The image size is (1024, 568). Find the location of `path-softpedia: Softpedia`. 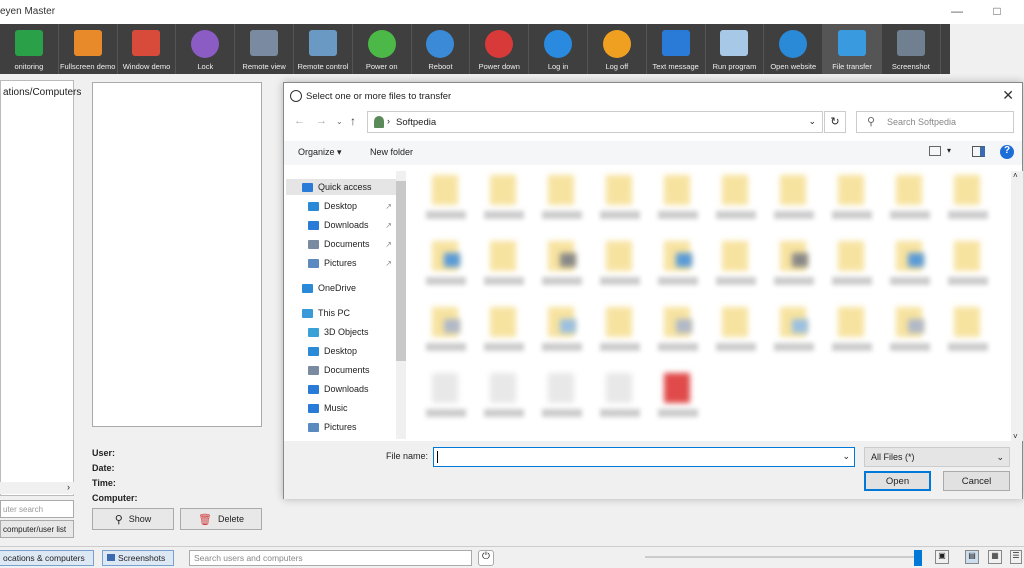

path-softpedia: Softpedia is located at coordinates (416, 122).